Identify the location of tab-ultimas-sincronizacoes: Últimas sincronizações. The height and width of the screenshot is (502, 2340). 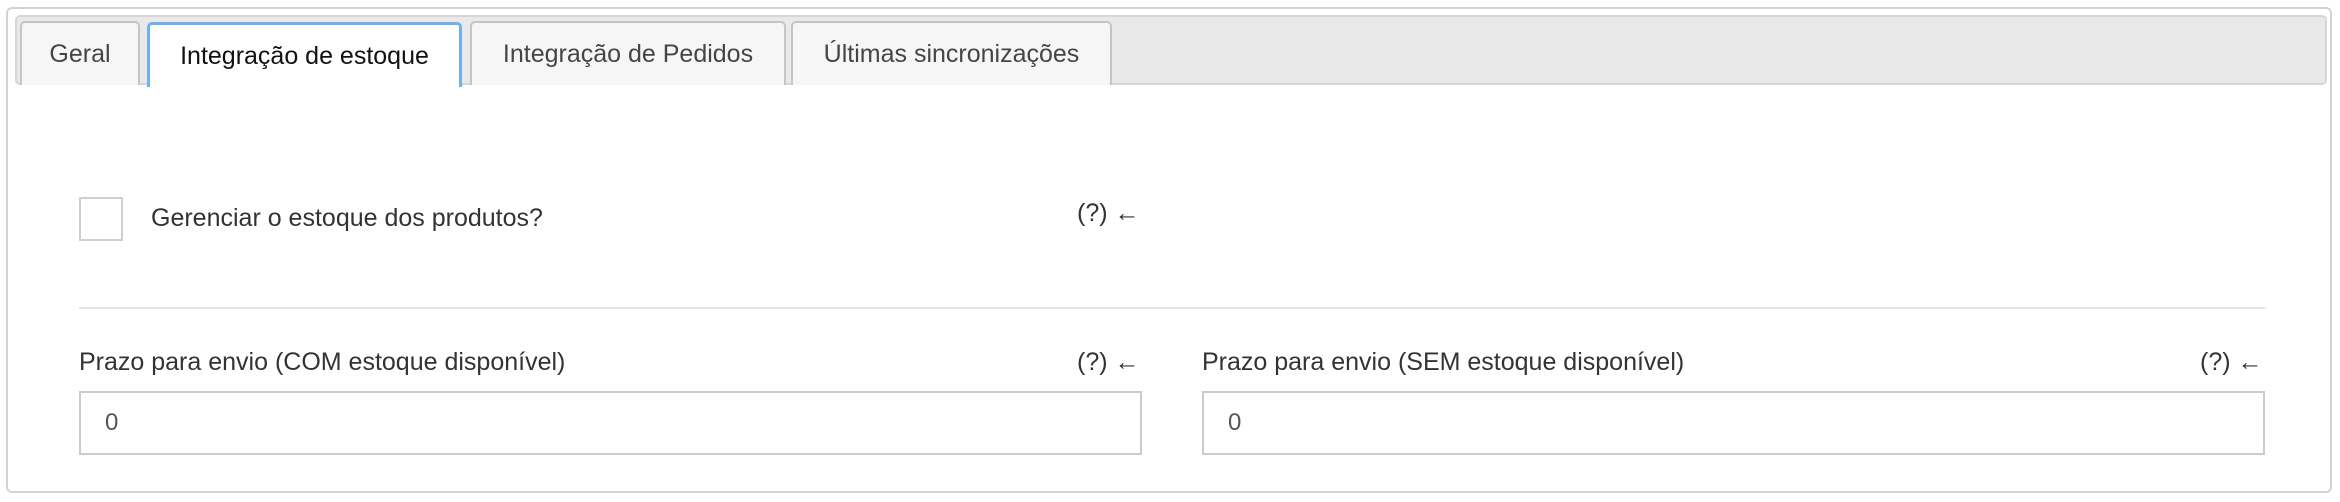
(951, 53).